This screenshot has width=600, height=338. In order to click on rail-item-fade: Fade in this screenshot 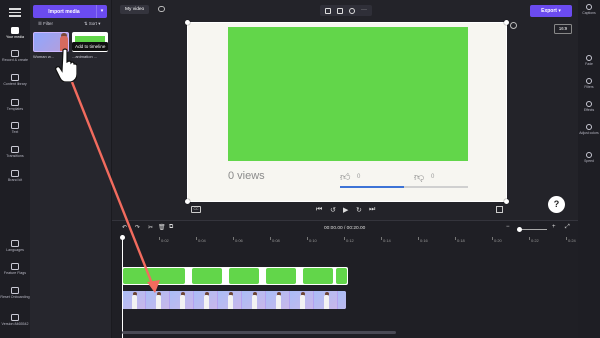, I will do `click(589, 60)`.